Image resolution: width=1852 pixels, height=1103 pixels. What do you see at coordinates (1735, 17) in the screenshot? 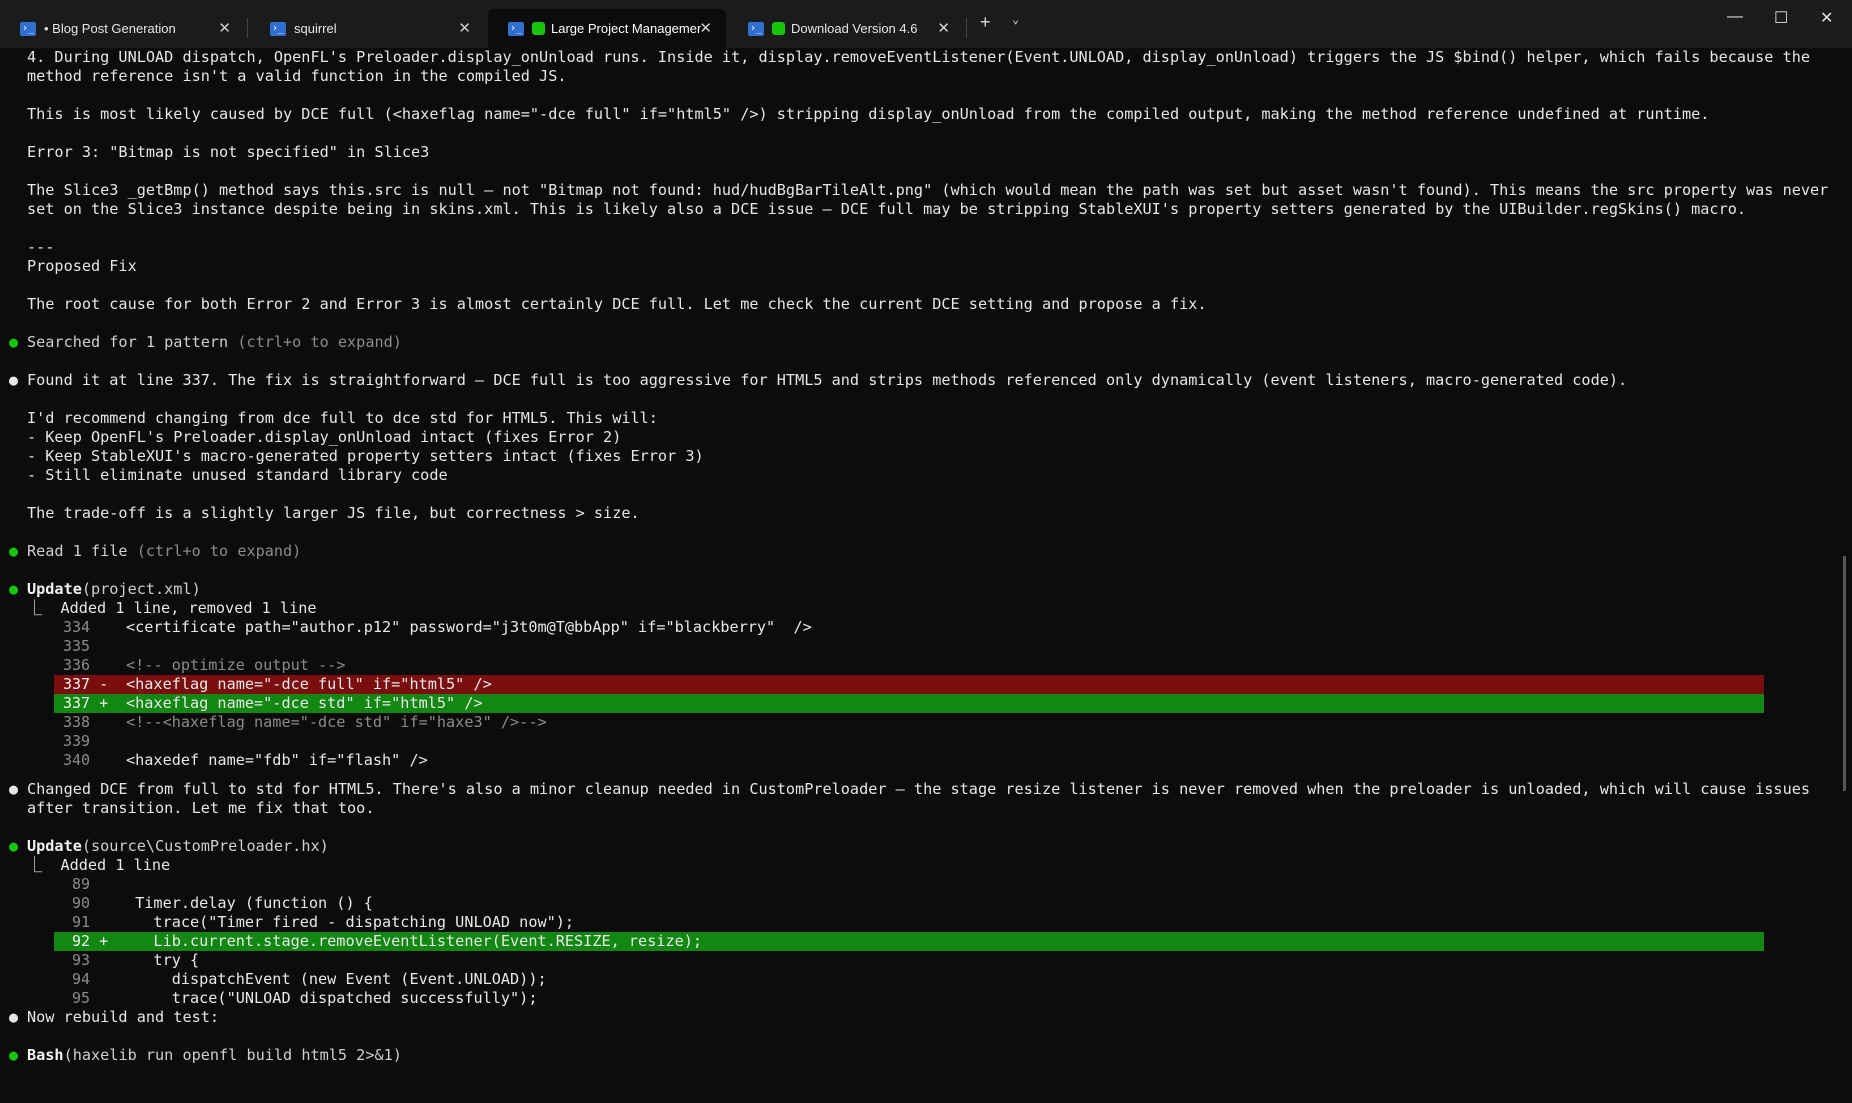
I see `minimize-button: —` at bounding box center [1735, 17].